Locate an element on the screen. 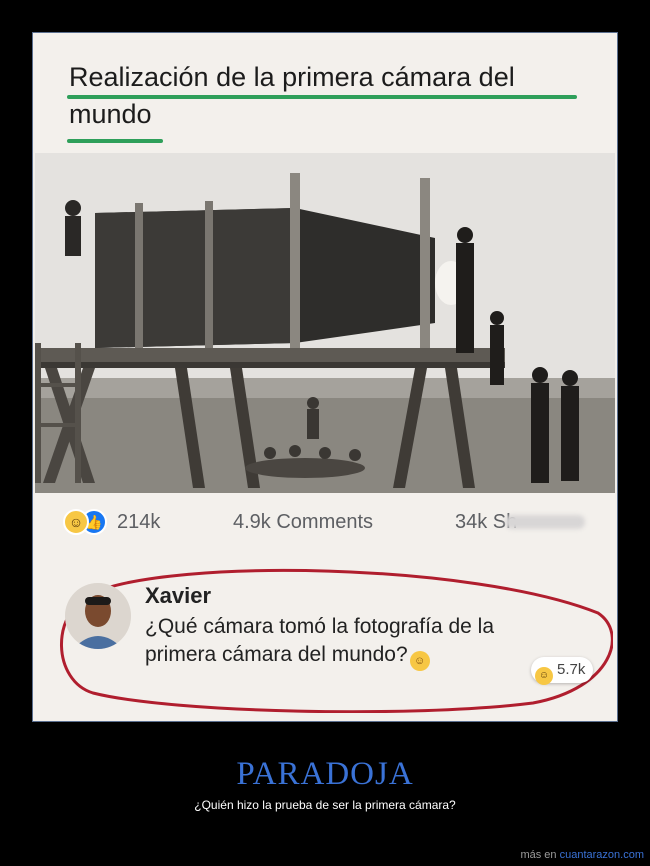 The image size is (650, 866). smirk-emoji-icon: ☺ is located at coordinates (419, 661).